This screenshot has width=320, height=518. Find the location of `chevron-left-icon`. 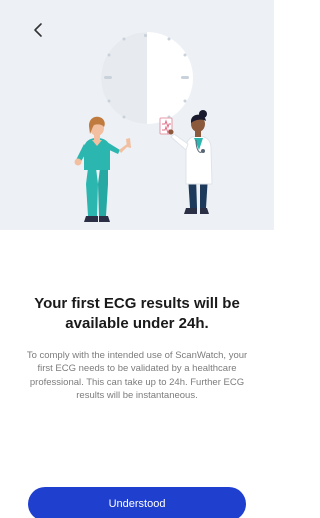

chevron-left-icon is located at coordinates (38, 30).